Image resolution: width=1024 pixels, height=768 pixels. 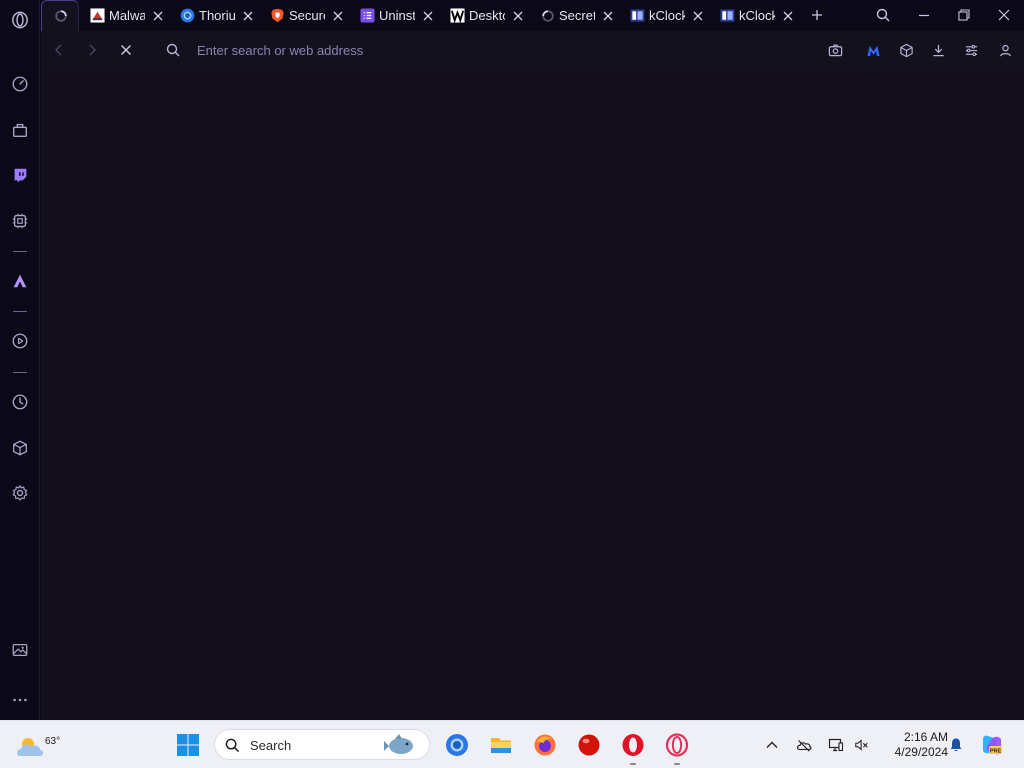 What do you see at coordinates (817, 15) in the screenshot?
I see `new-tab-button` at bounding box center [817, 15].